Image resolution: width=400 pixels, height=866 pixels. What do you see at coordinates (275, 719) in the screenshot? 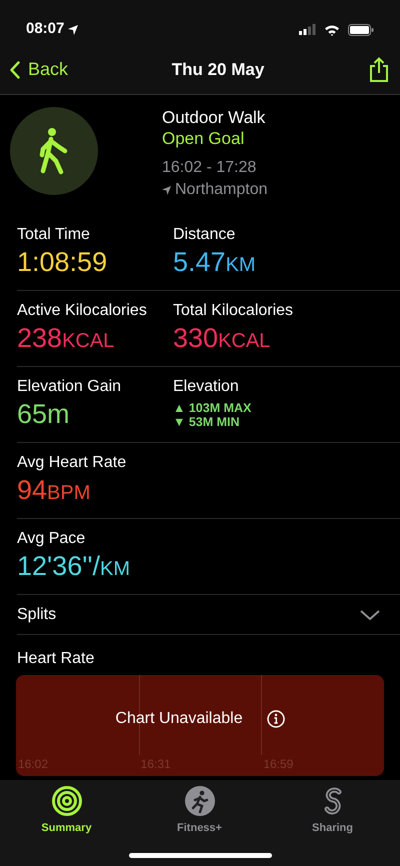
I see `info-icon` at bounding box center [275, 719].